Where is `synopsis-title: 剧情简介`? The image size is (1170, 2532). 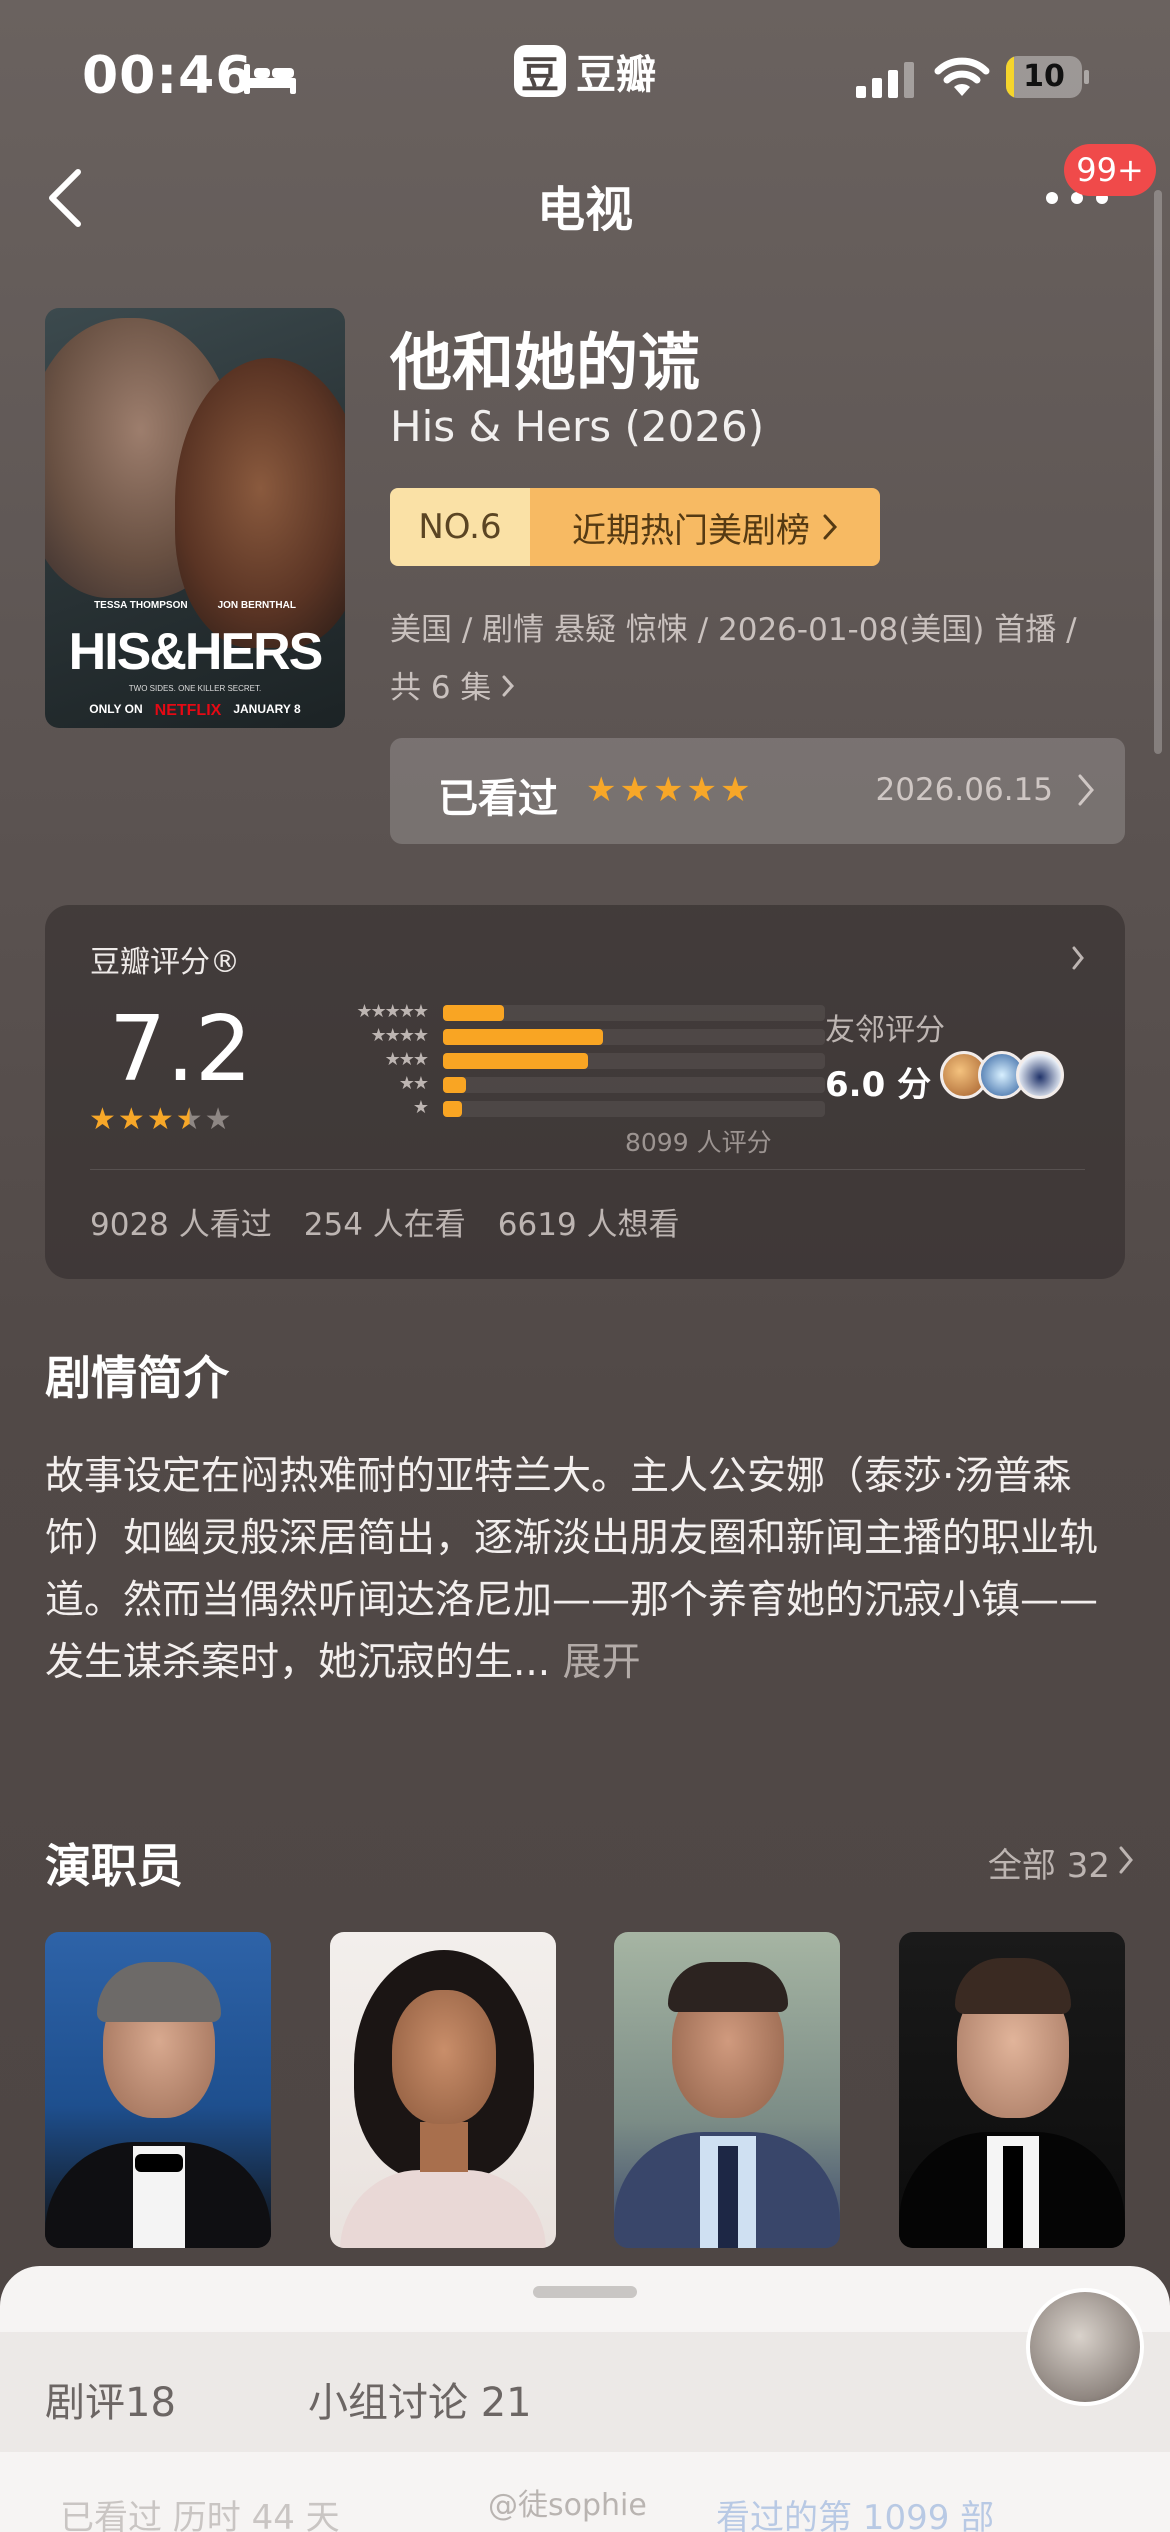
synopsis-title: 剧情简介 is located at coordinates (137, 1378).